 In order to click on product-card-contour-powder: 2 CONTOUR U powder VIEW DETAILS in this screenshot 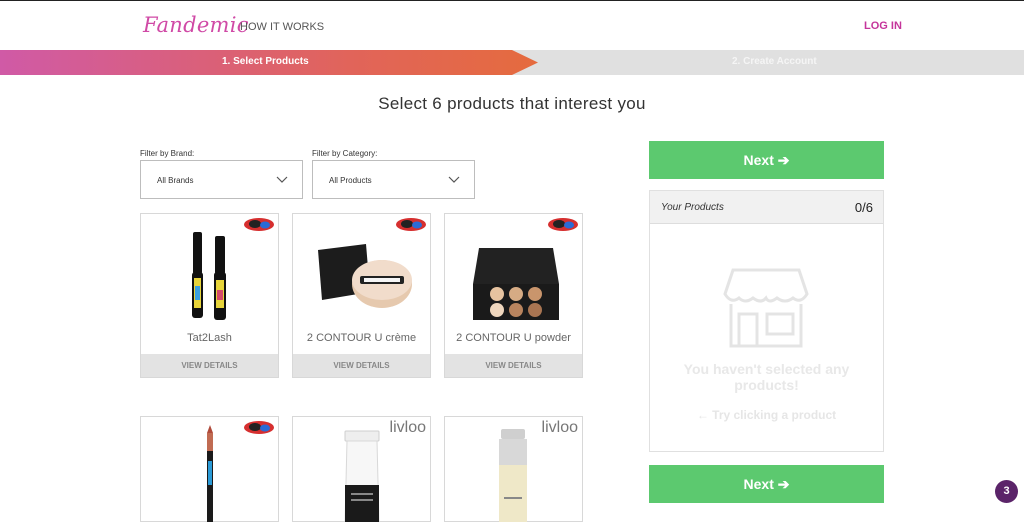, I will do `click(513, 295)`.